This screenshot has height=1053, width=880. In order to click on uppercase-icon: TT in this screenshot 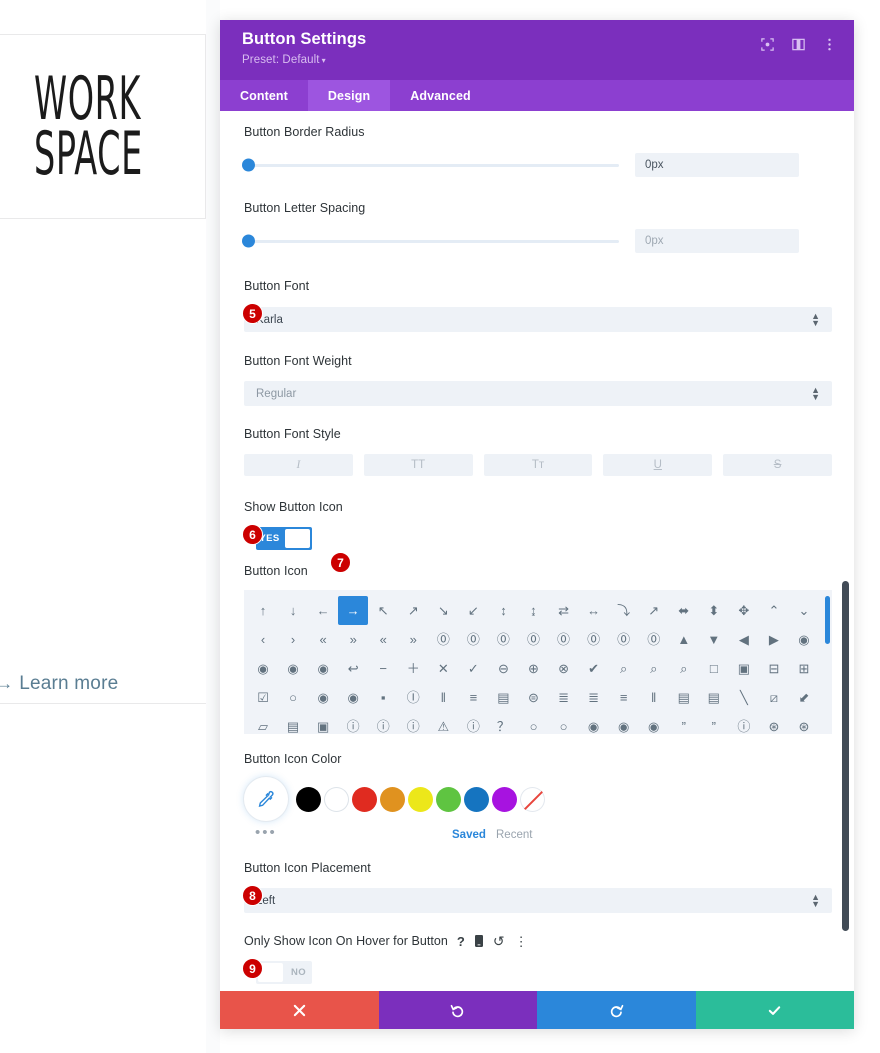, I will do `click(418, 465)`.